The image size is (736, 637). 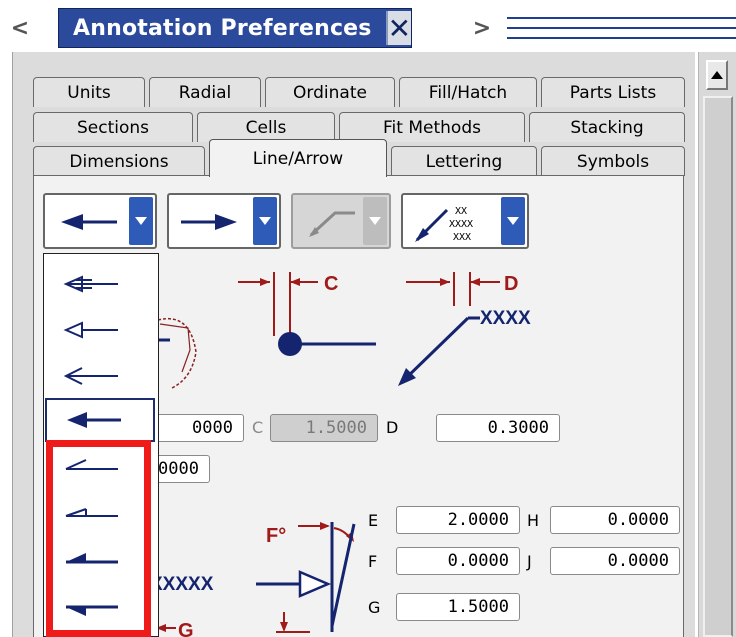 What do you see at coordinates (373, 561) in the screenshot?
I see `f-label: F` at bounding box center [373, 561].